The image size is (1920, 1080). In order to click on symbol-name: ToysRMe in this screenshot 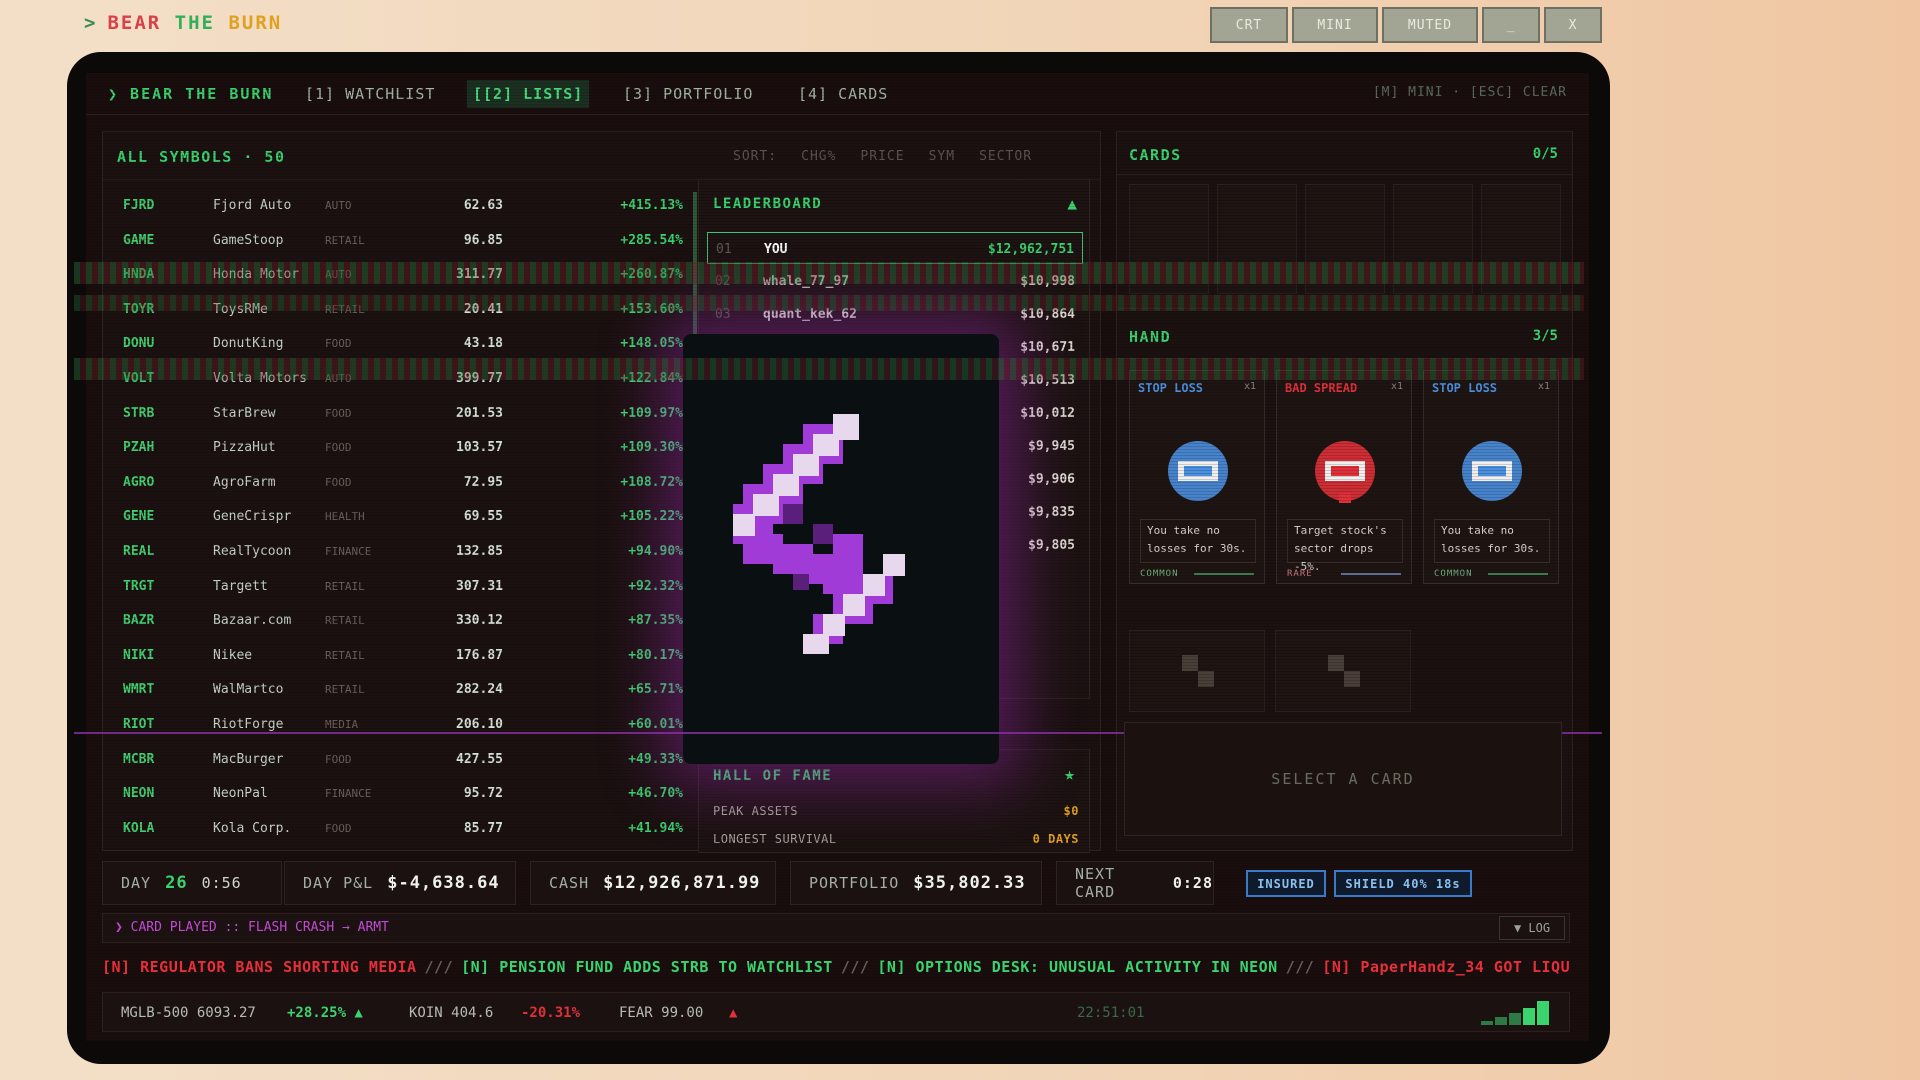, I will do `click(240, 309)`.